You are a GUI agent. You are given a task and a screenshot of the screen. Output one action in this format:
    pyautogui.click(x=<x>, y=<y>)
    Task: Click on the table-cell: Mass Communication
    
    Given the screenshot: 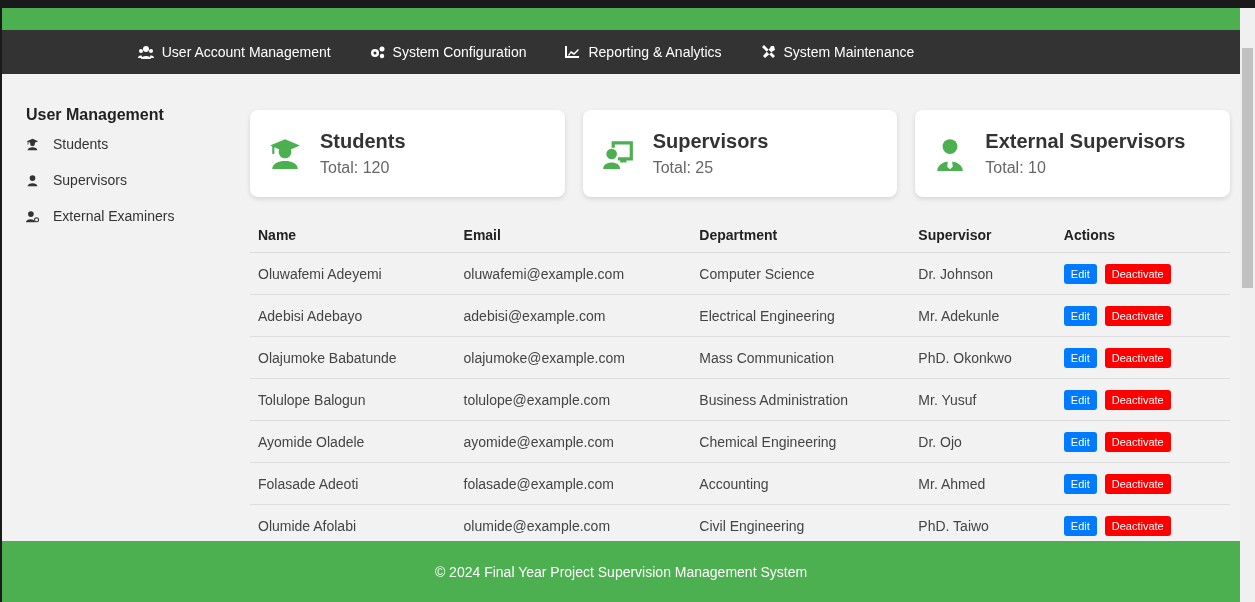 What is the action you would take?
    pyautogui.click(x=801, y=357)
    